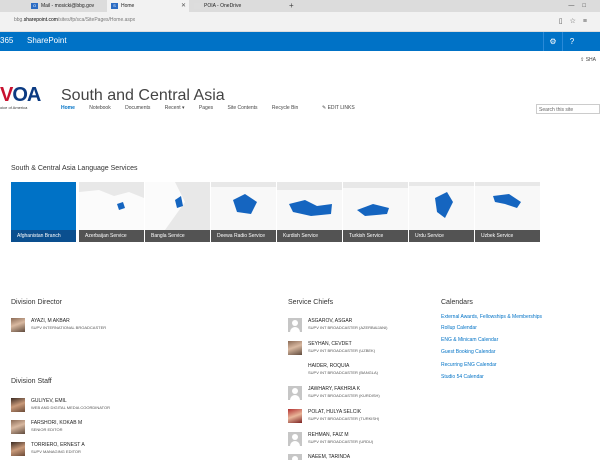 This screenshot has height=460, width=600. I want to click on division-staff-heading: Division Staff, so click(31, 381).